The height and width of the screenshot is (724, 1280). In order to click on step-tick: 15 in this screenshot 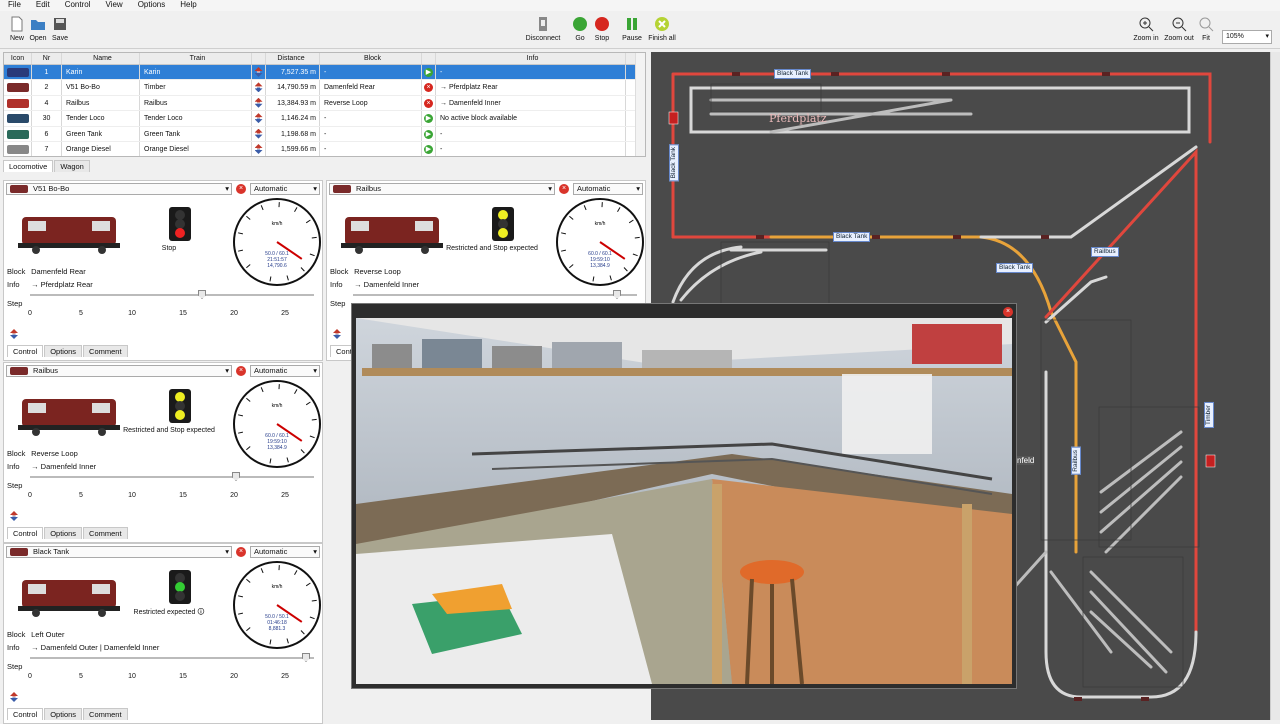, I will do `click(183, 313)`.